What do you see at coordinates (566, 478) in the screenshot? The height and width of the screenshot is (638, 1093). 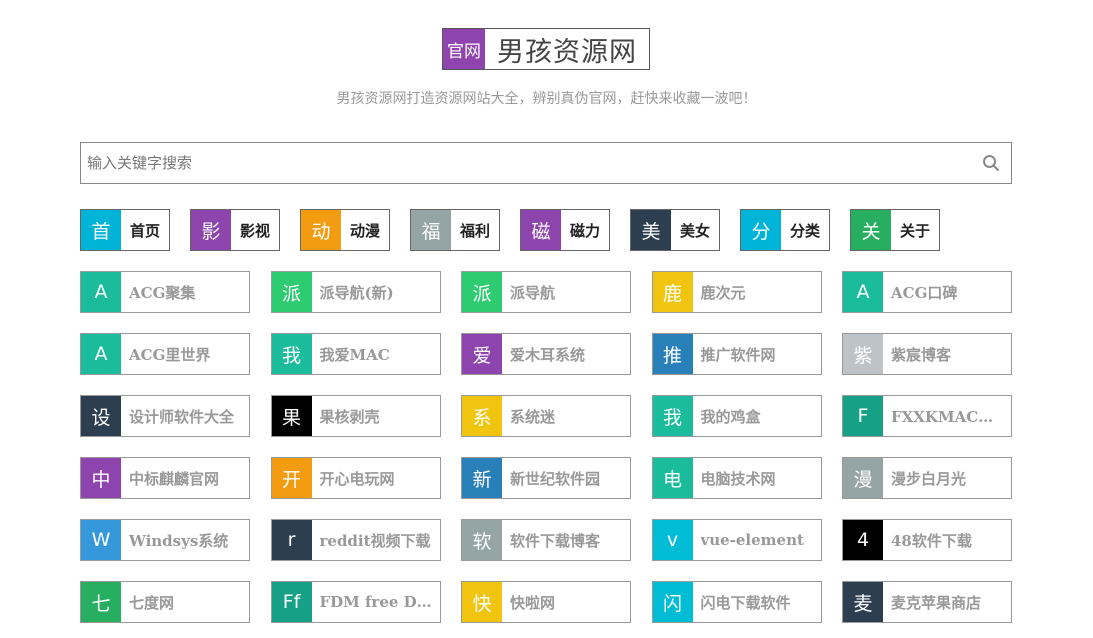 I see `site-label: 新世纪软件园` at bounding box center [566, 478].